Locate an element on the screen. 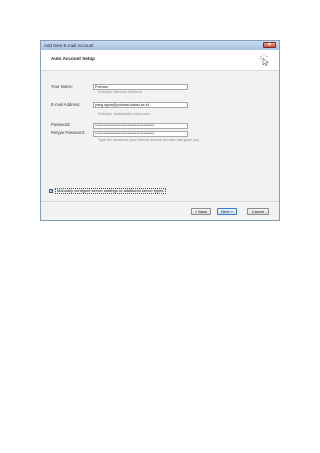  password-label: Password: is located at coordinates (61, 124).